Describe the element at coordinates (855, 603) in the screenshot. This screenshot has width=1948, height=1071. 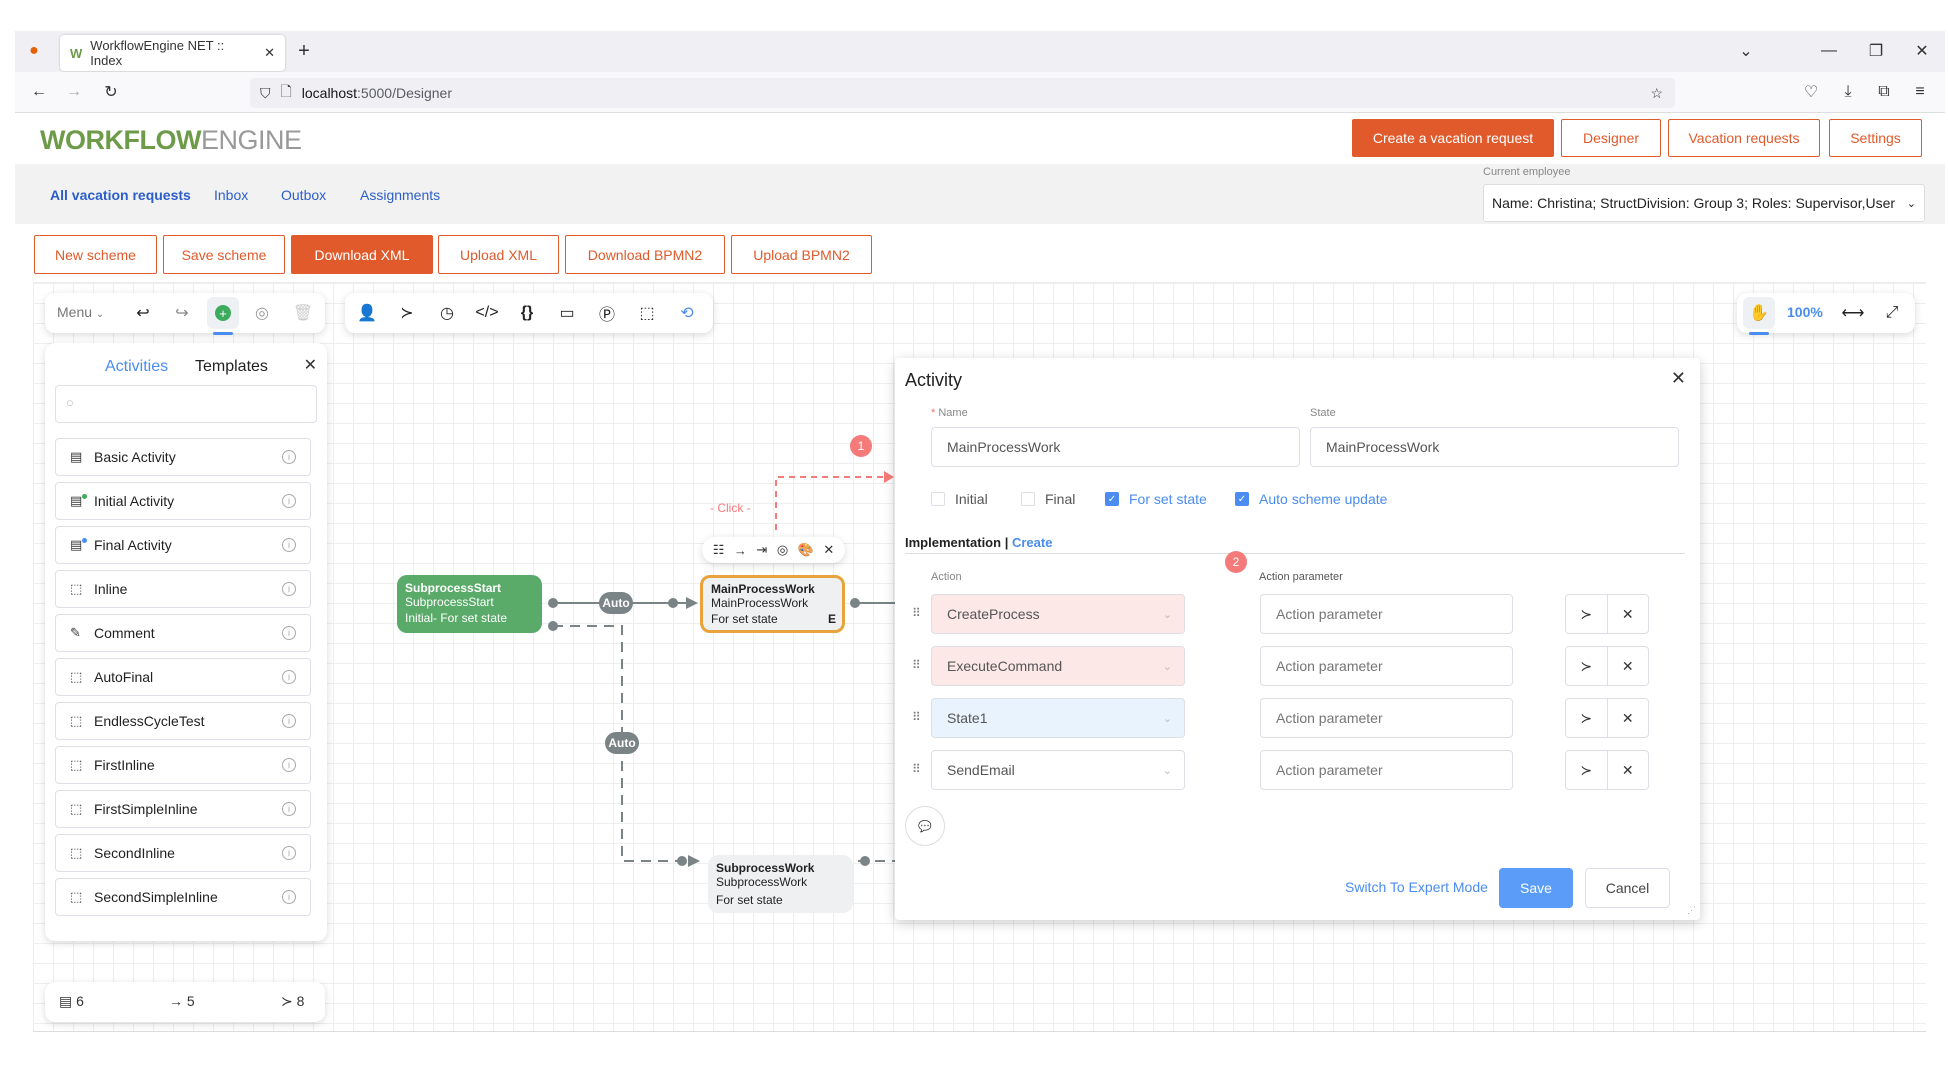
I see `connector-dot` at that location.